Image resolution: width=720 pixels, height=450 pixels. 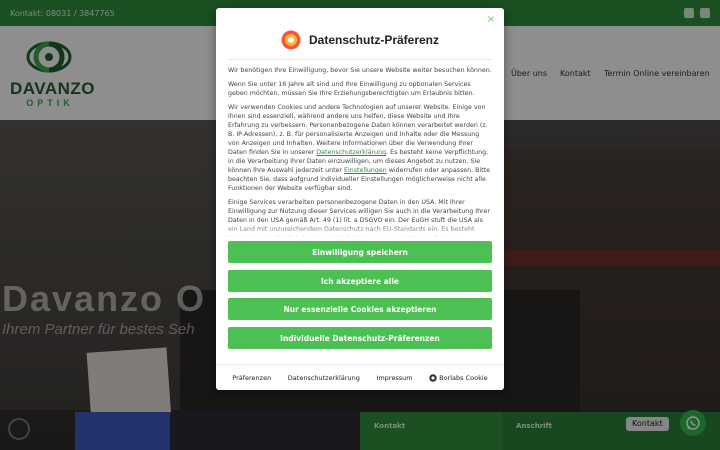 What do you see at coordinates (251, 378) in the screenshot?
I see `footer-link-preferences: Präferenzen` at bounding box center [251, 378].